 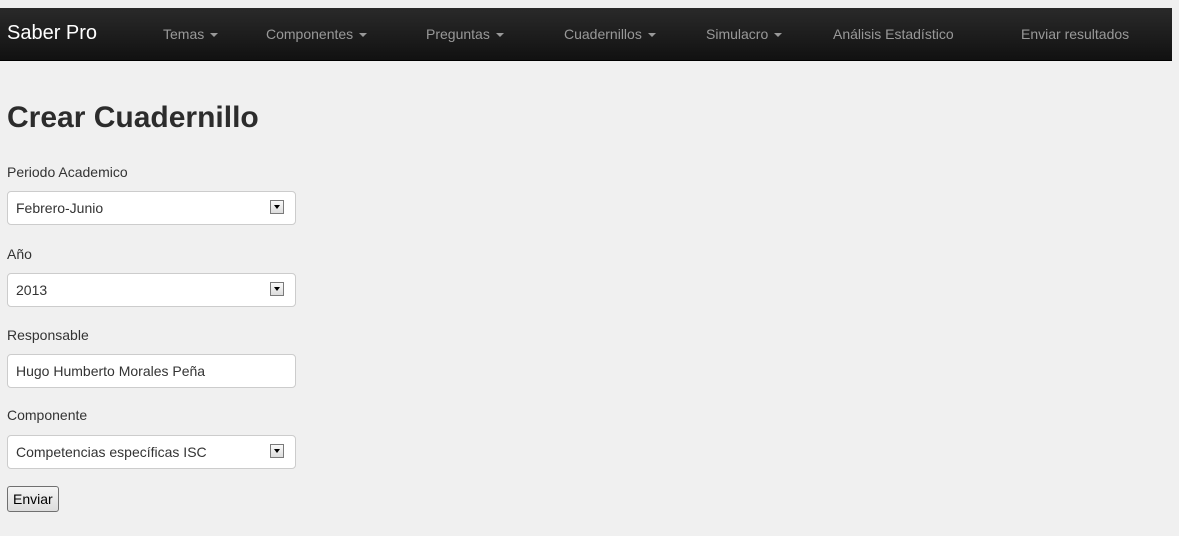 What do you see at coordinates (737, 34) in the screenshot?
I see `nav-simulacro-label: Simulacro` at bounding box center [737, 34].